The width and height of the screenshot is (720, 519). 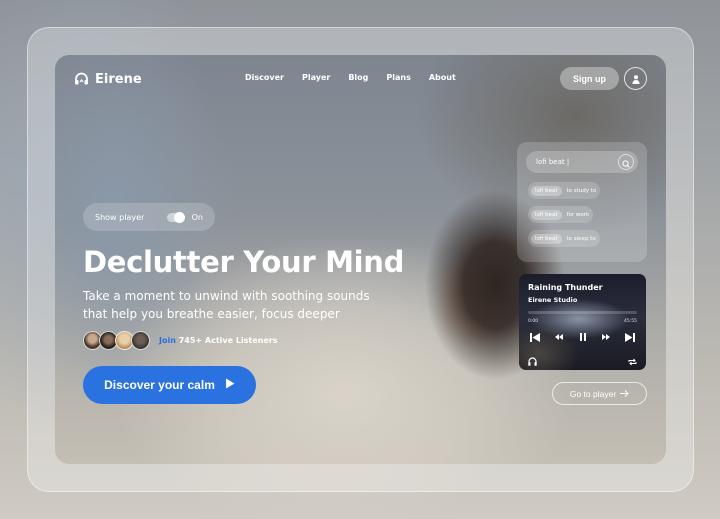 I want to click on nav-about: About, so click(x=442, y=77).